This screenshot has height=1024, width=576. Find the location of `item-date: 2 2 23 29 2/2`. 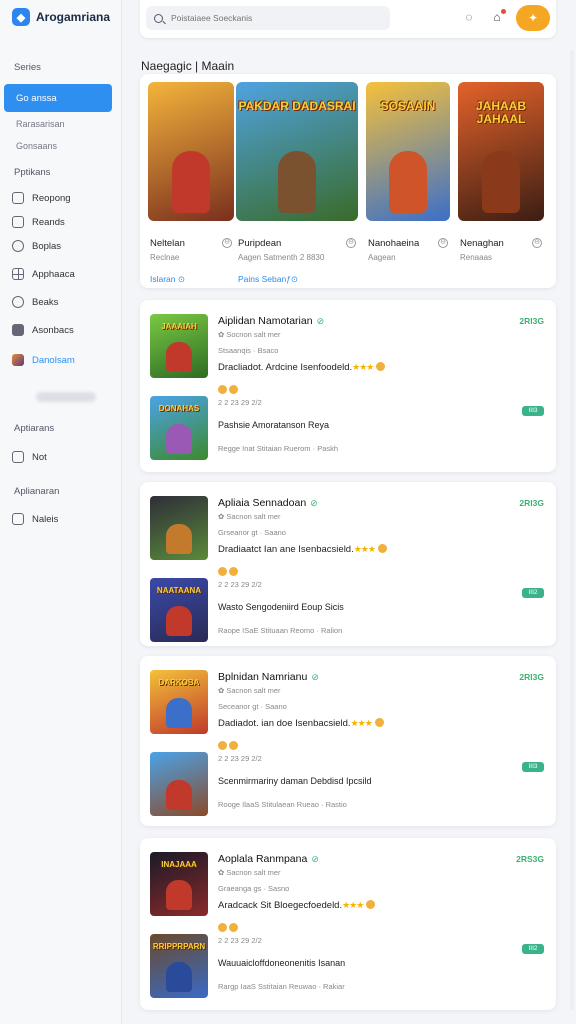

item-date: 2 2 23 29 2/2 is located at coordinates (240, 758).